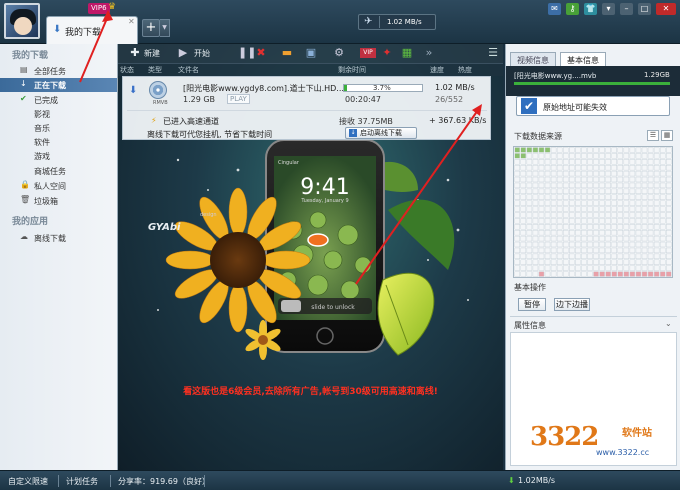  What do you see at coordinates (58, 85) in the screenshot?
I see `sidebar-item-downloading: ↓ 正在下载` at bounding box center [58, 85].